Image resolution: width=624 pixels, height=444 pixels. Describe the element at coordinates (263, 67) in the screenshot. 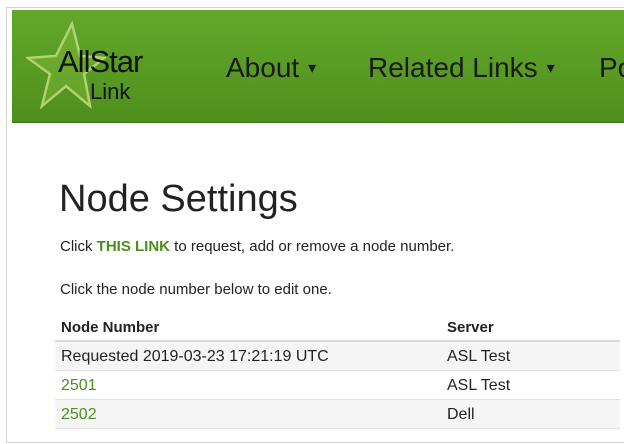

I see `nav-about-label: About` at that location.